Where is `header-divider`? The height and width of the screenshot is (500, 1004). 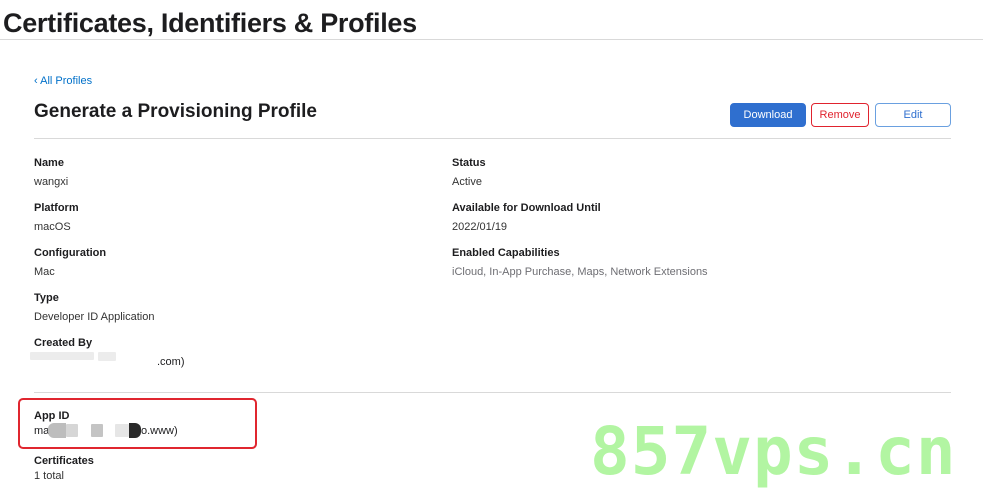 header-divider is located at coordinates (492, 138).